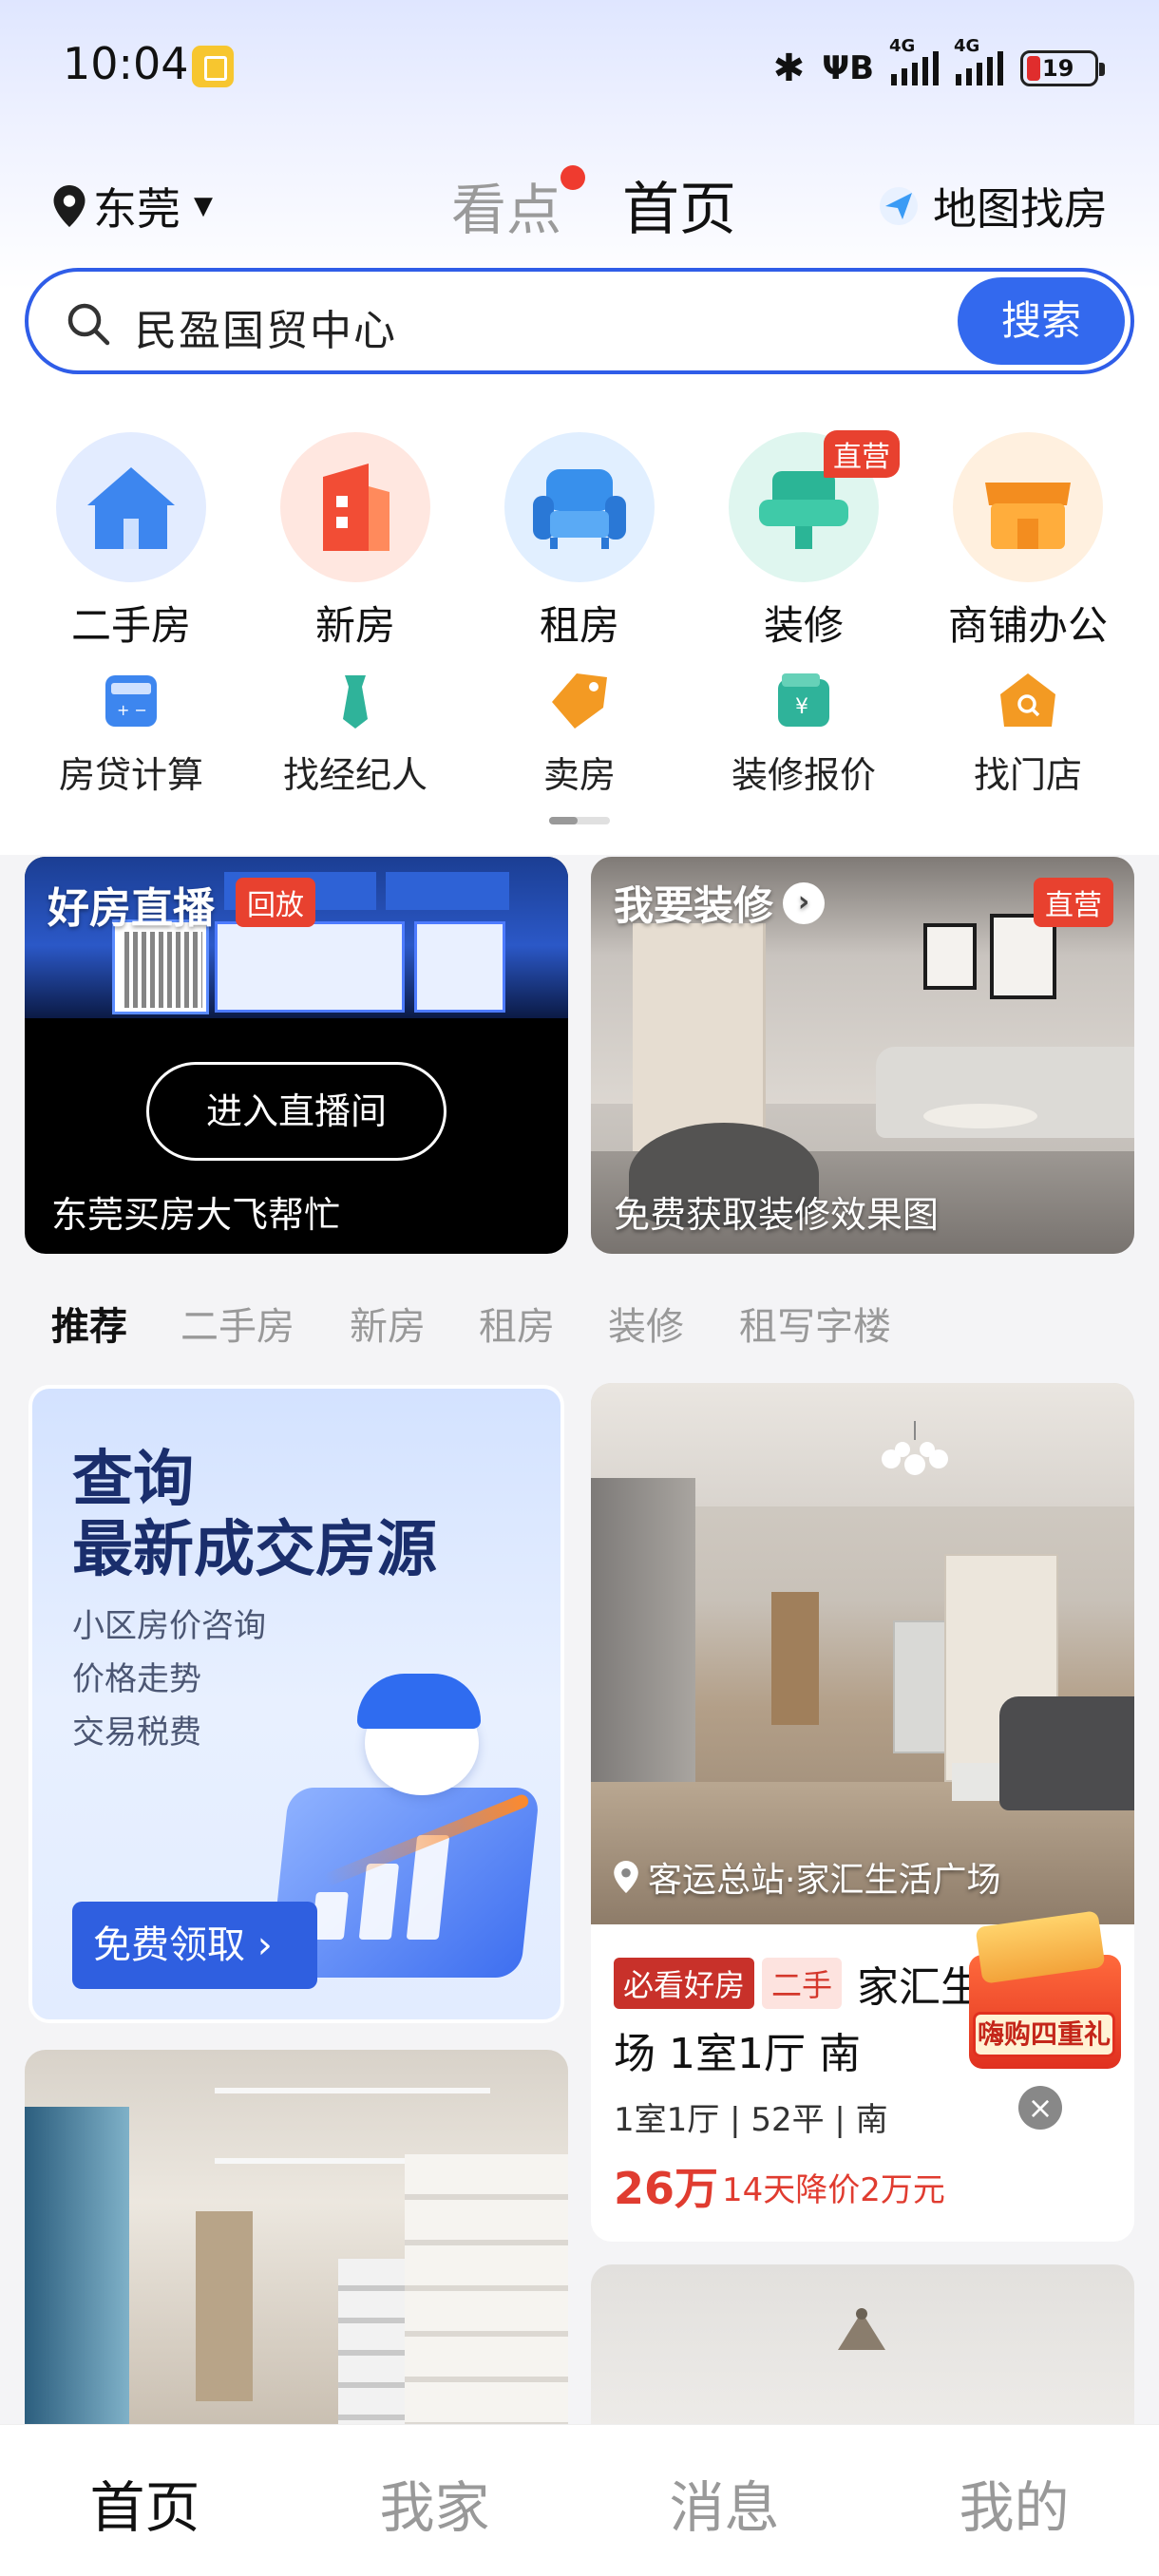  I want to click on tool-deco-quote: ¥ 装修报价, so click(804, 734).